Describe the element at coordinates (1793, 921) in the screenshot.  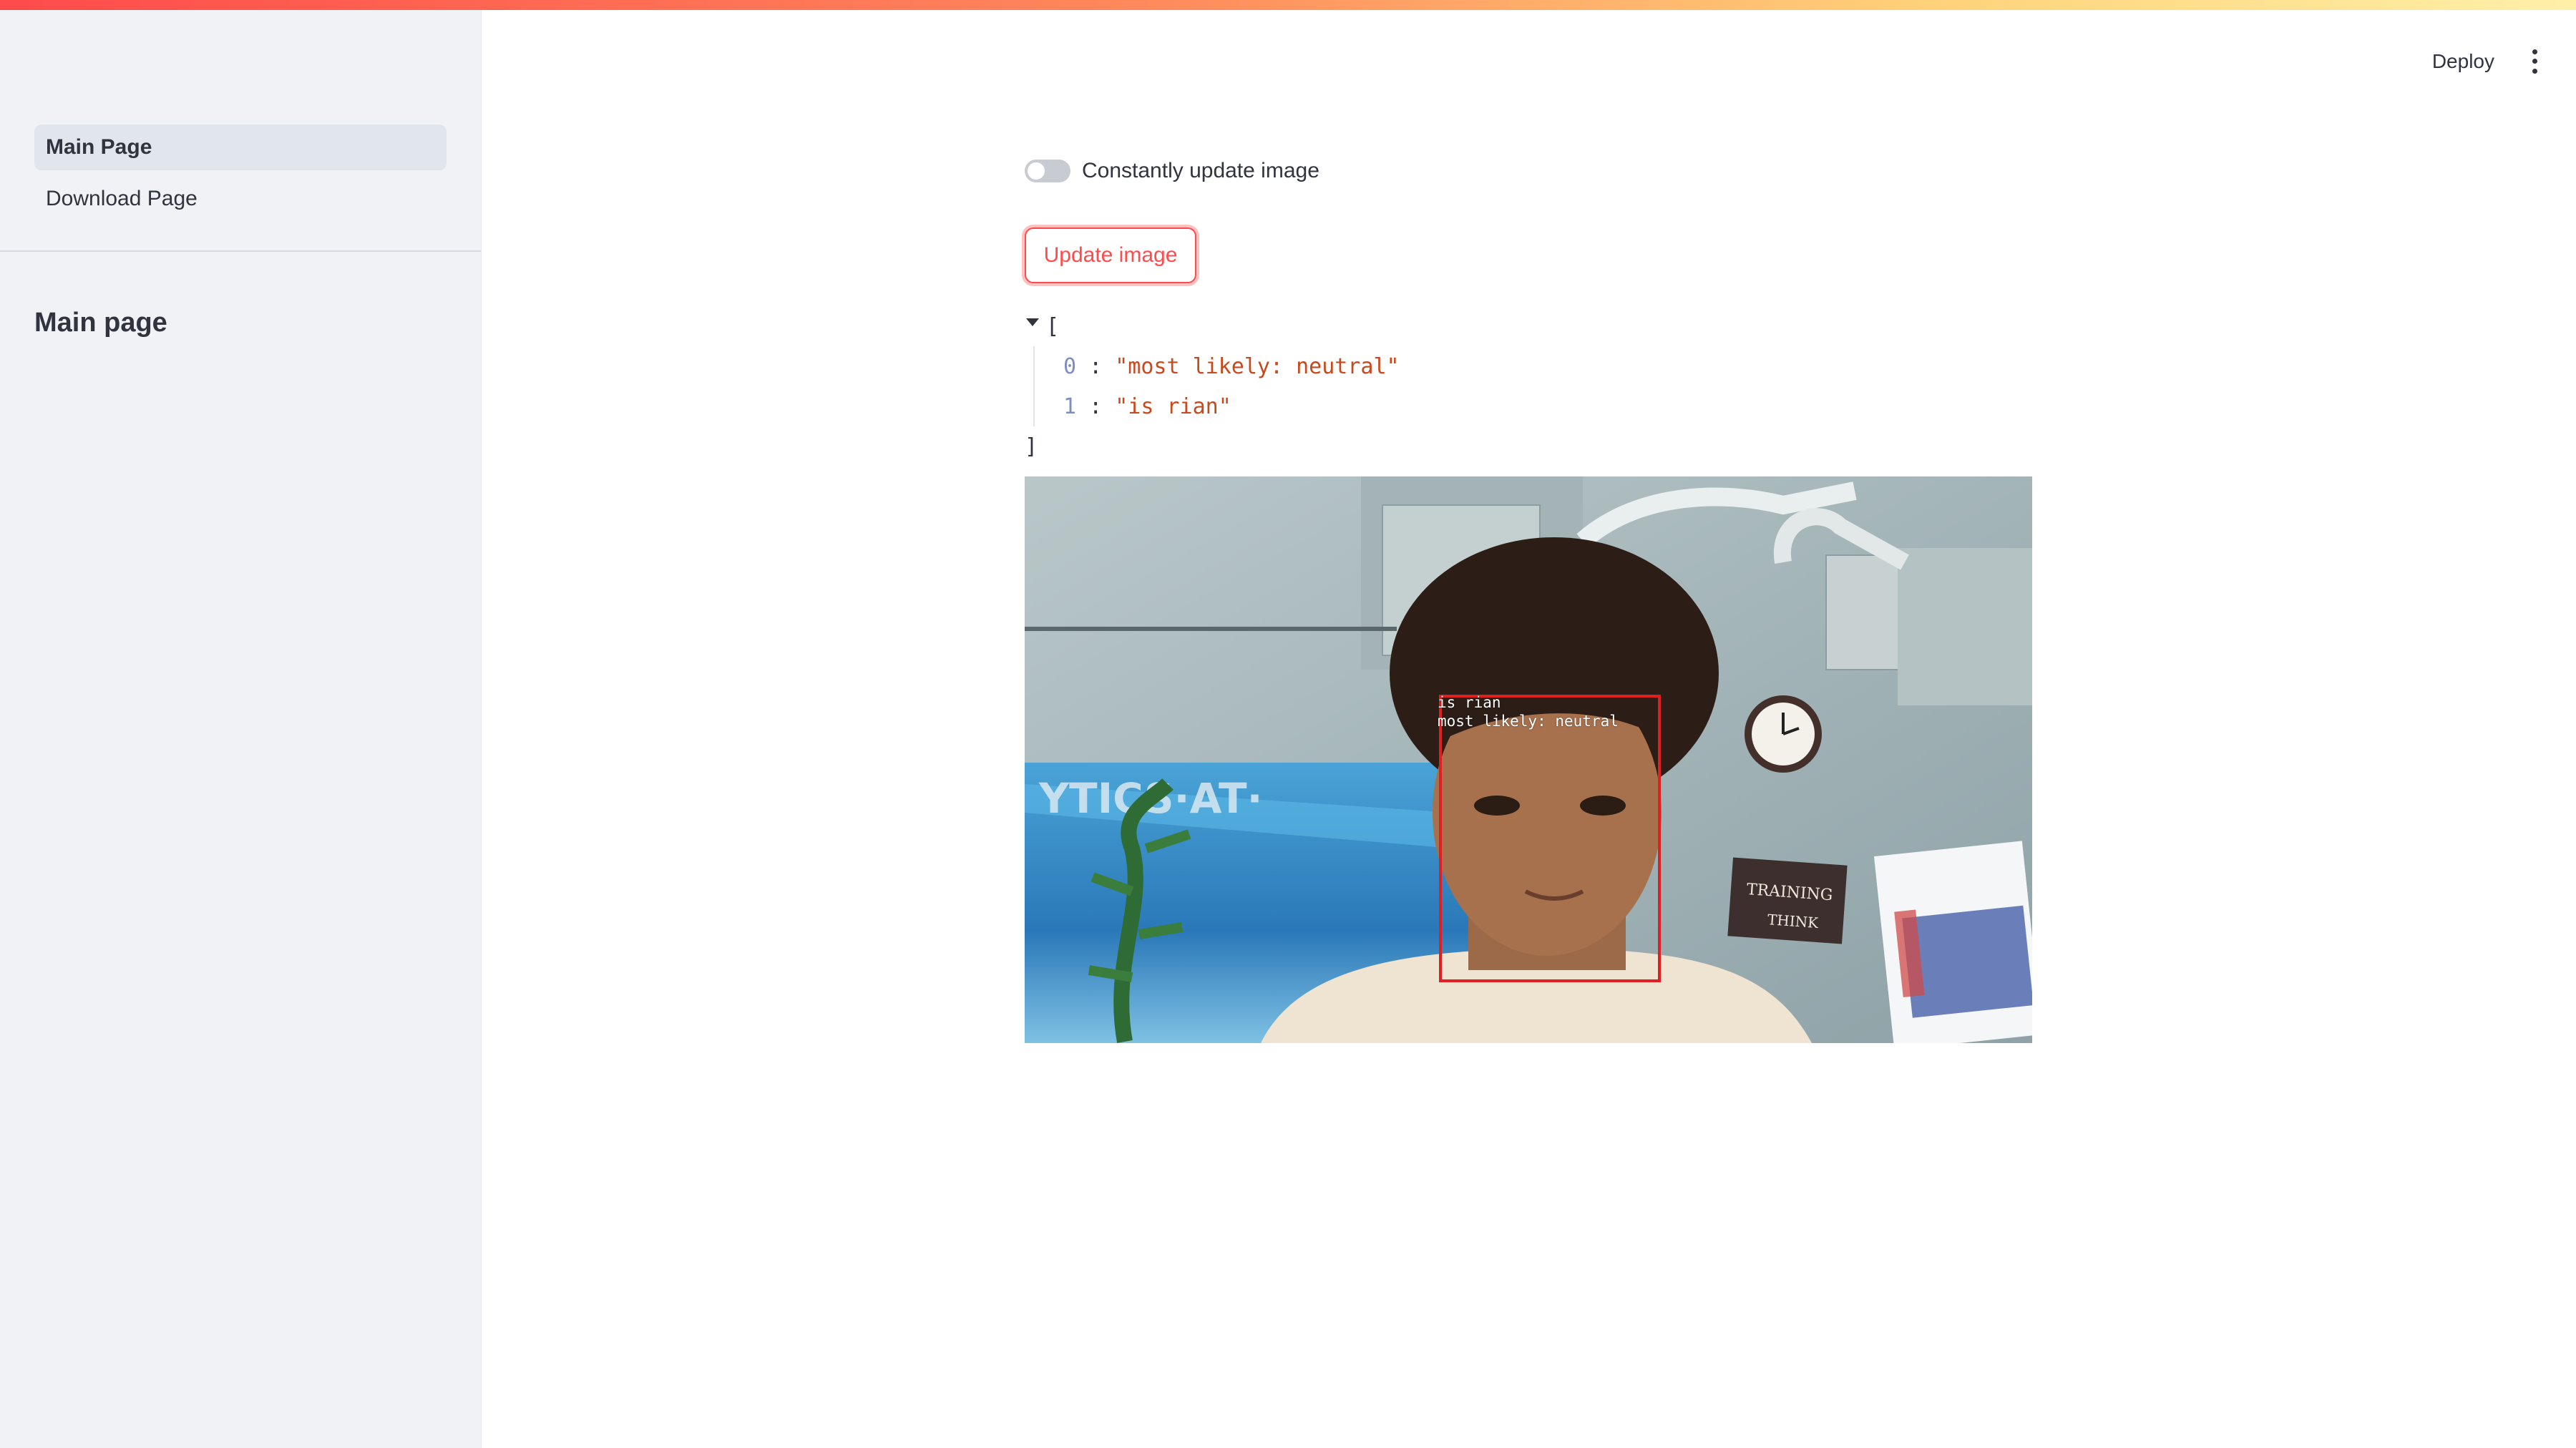
I see `svg-text: THINK` at that location.